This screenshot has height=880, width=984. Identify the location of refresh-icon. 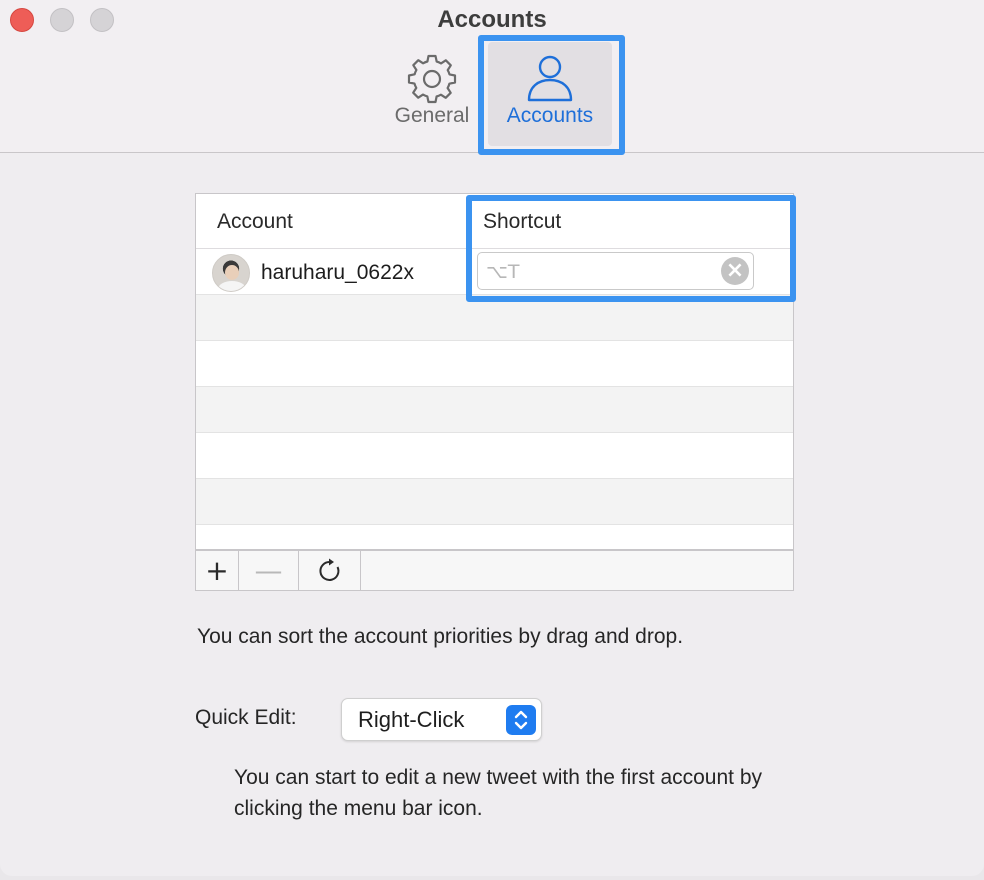
(328, 569).